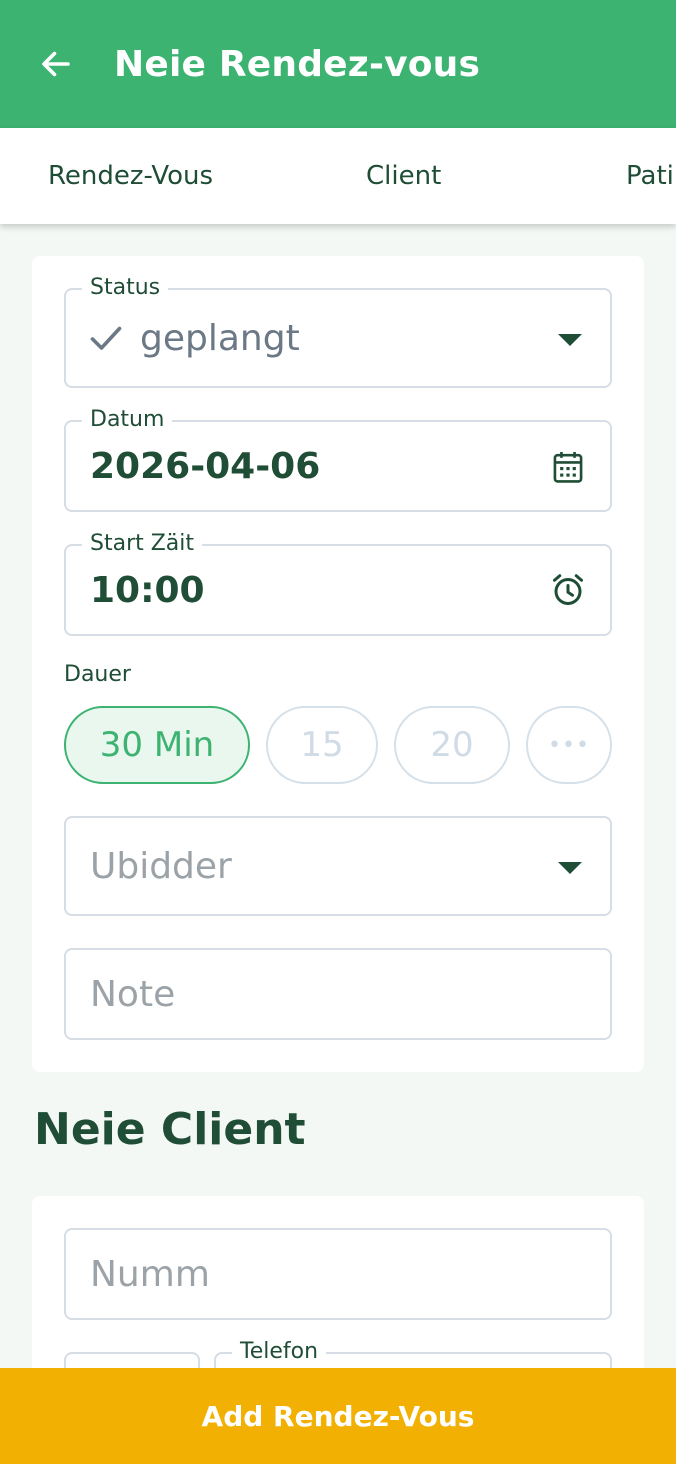 The image size is (676, 1464). What do you see at coordinates (133, 994) in the screenshot?
I see `note-placeholder: Note` at bounding box center [133, 994].